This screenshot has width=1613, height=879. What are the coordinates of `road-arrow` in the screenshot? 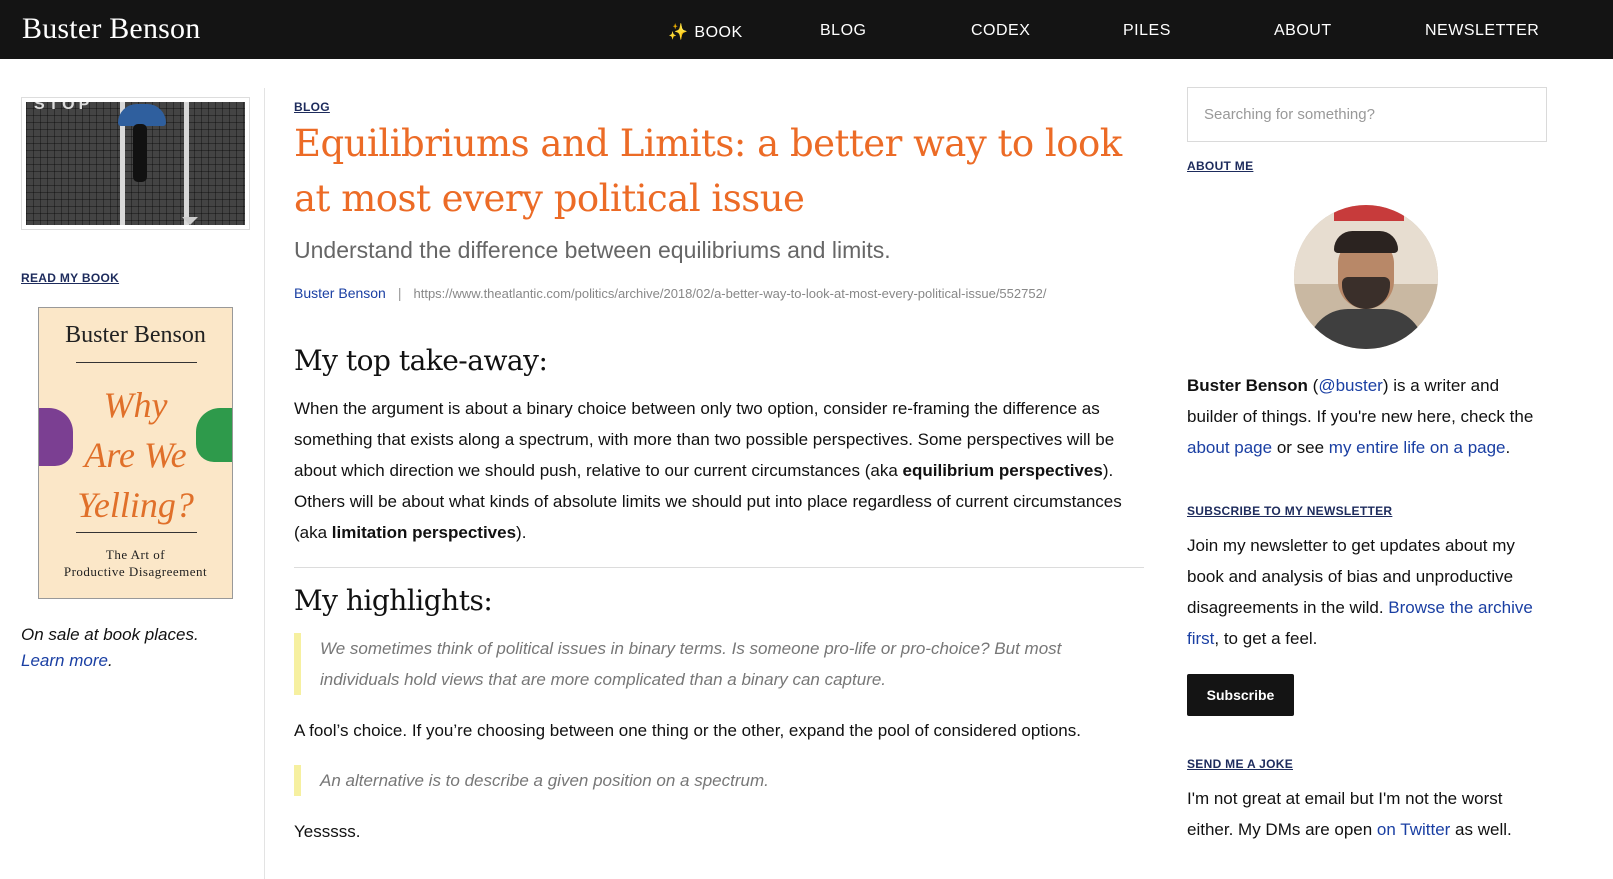 It's located at (190, 221).